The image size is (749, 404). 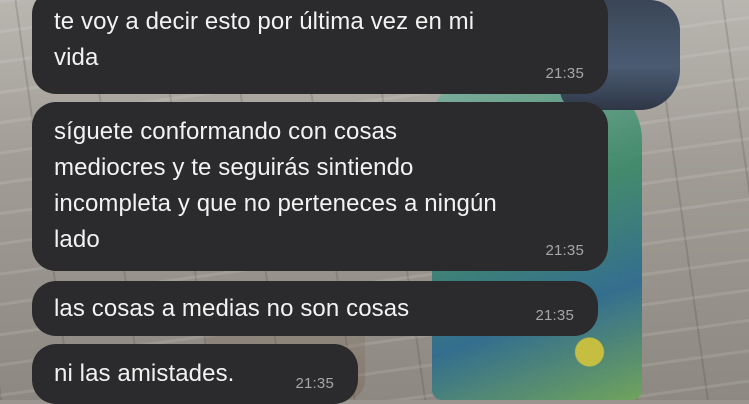 I want to click on message-text: las cosas a medias no son cosas, so click(x=232, y=308).